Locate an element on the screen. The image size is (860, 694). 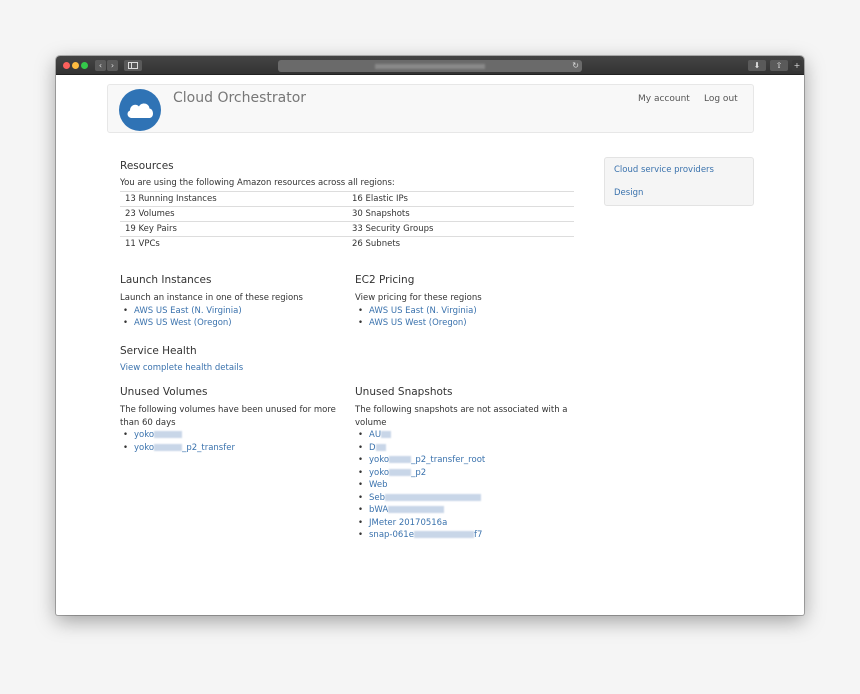
table-cell: 19 Key Pairs is located at coordinates (233, 229).